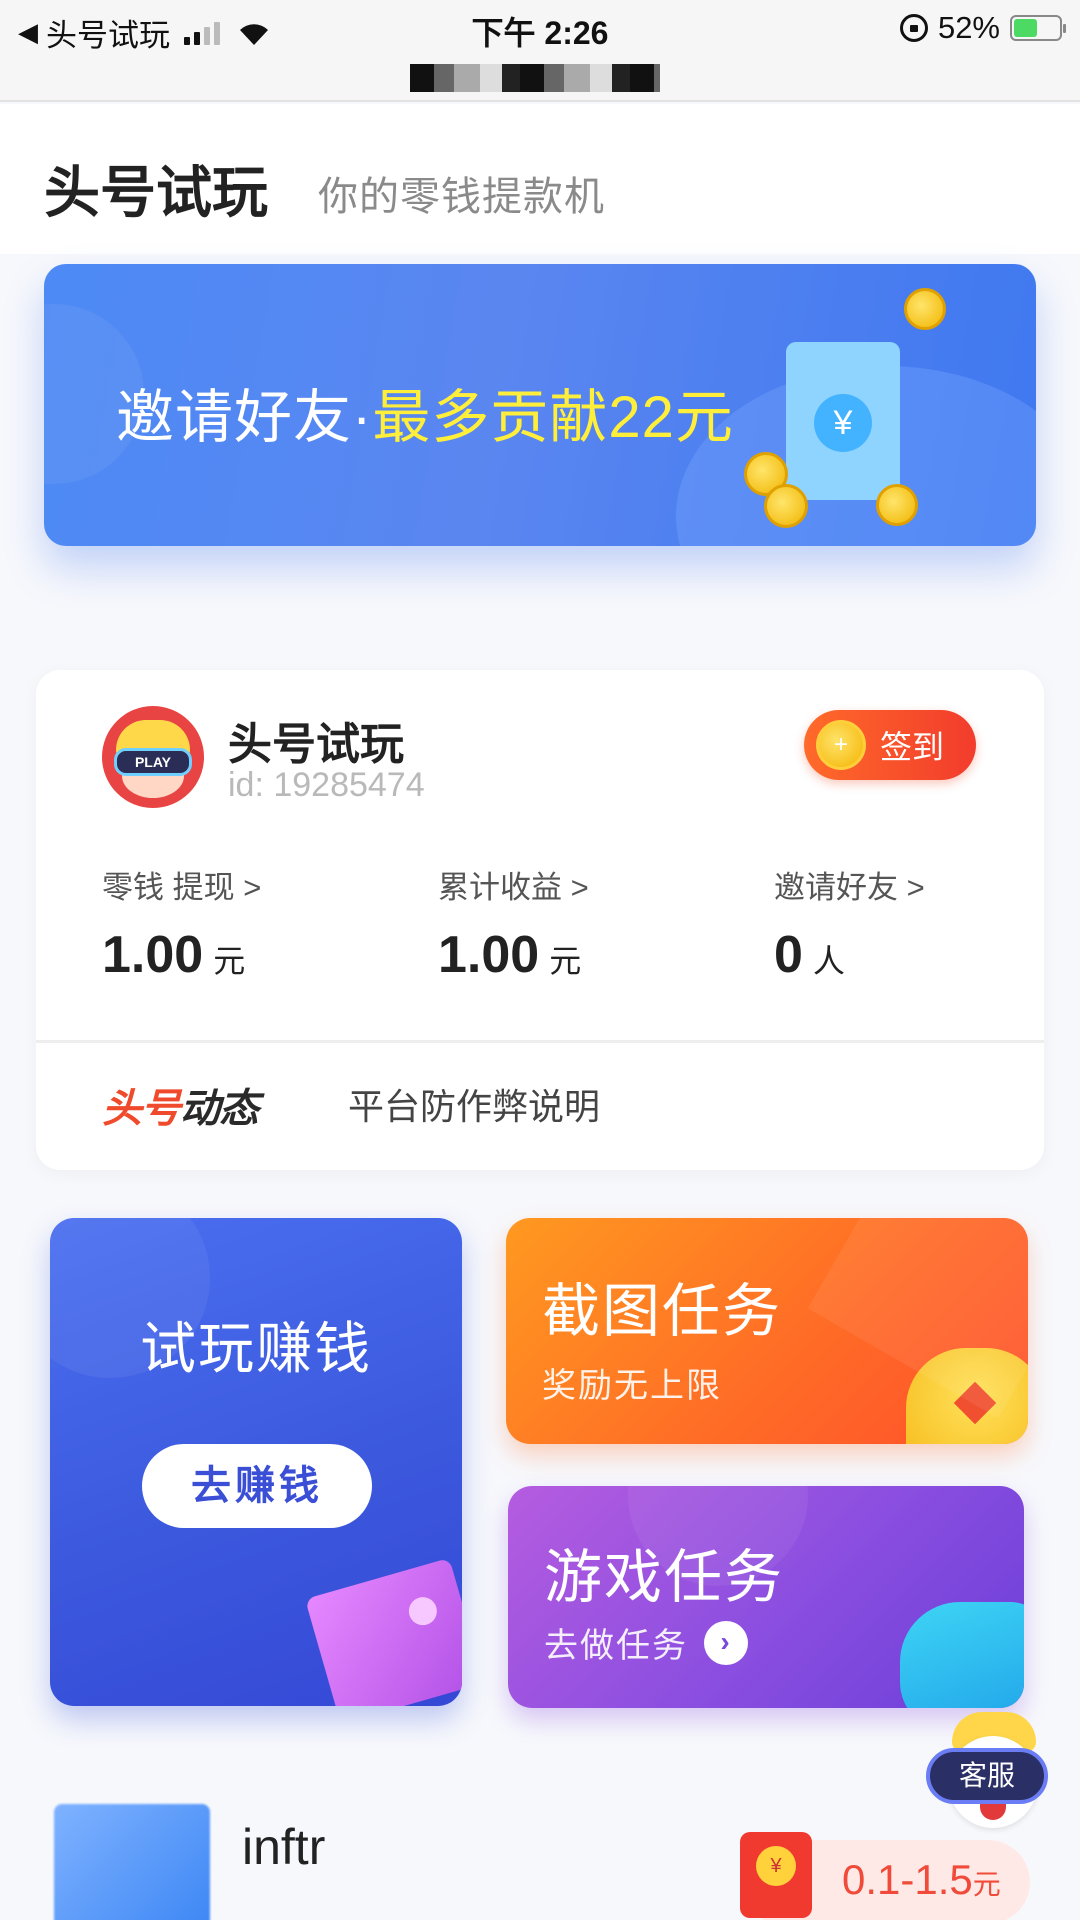 Image resolution: width=1080 pixels, height=1920 pixels. What do you see at coordinates (383, 1631) in the screenshot?
I see `wallet-icon` at bounding box center [383, 1631].